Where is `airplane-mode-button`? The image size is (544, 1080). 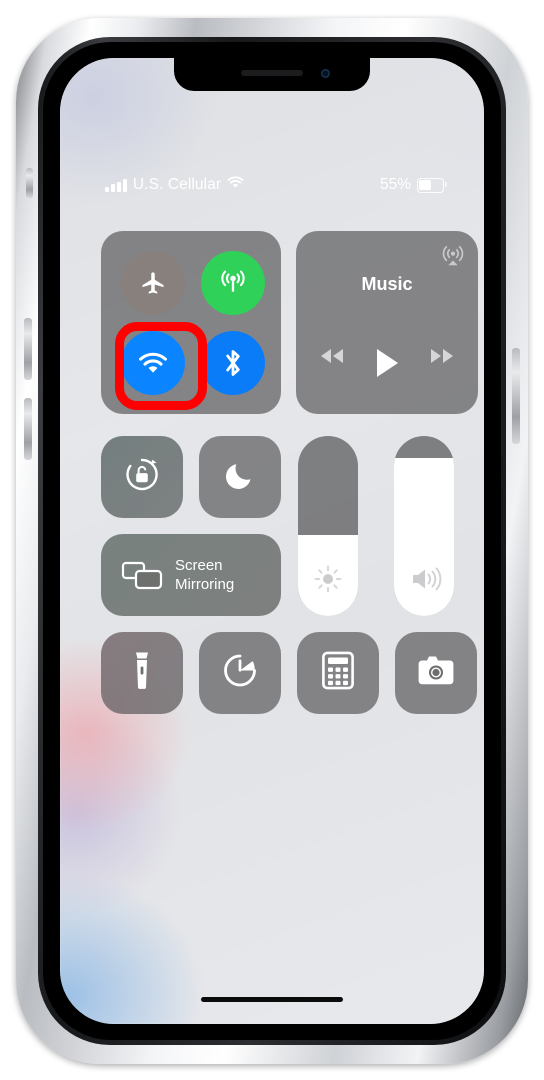 airplane-mode-button is located at coordinates (153, 283).